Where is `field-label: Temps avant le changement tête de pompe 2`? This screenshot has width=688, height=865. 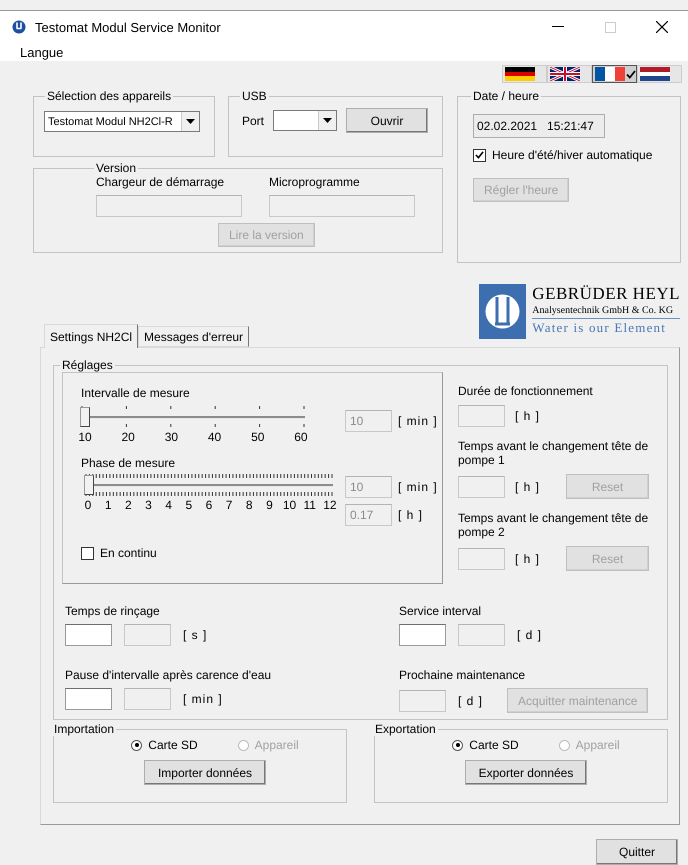 field-label: Temps avant le changement tête de pompe 2 is located at coordinates (554, 525).